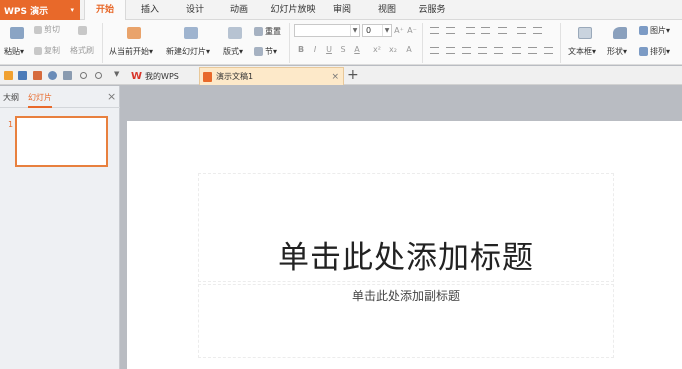 This screenshot has width=682, height=369. What do you see at coordinates (498, 50) in the screenshot?
I see `distribute-icon` at bounding box center [498, 50].